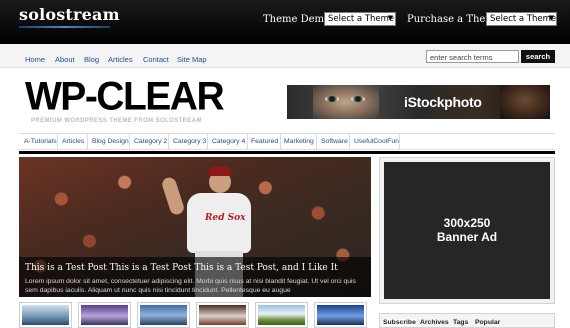 The width and height of the screenshot is (570, 328). I want to click on purchase-theme-select-value: Select a Theme, so click(523, 19).